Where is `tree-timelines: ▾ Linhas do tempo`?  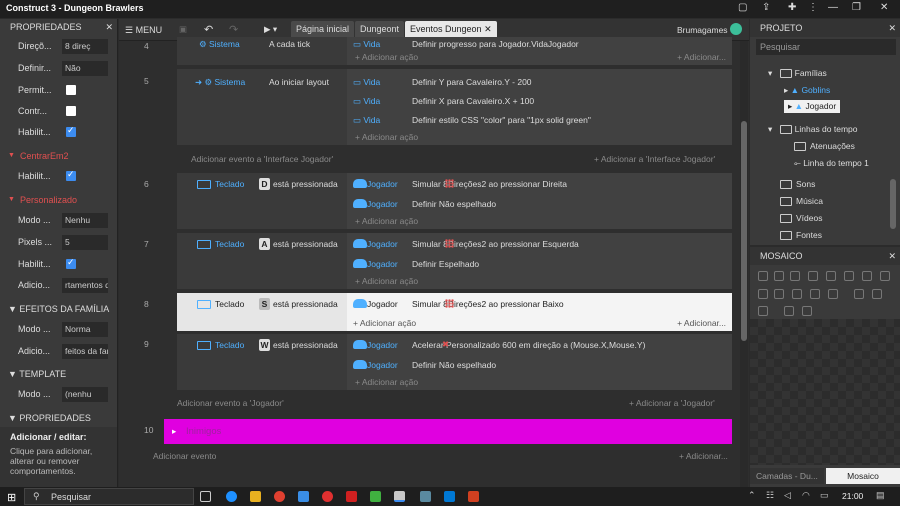 tree-timelines: ▾ Linhas do tempo is located at coordinates (813, 129).